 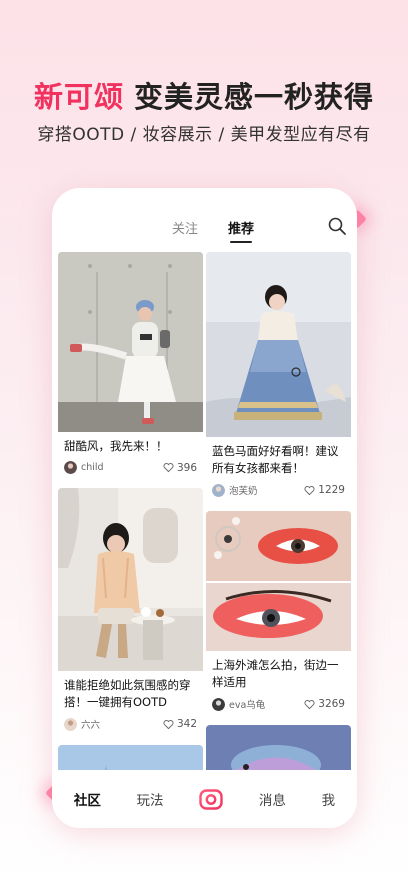 What do you see at coordinates (78, 97) in the screenshot?
I see `brand-name: 新可颂` at bounding box center [78, 97].